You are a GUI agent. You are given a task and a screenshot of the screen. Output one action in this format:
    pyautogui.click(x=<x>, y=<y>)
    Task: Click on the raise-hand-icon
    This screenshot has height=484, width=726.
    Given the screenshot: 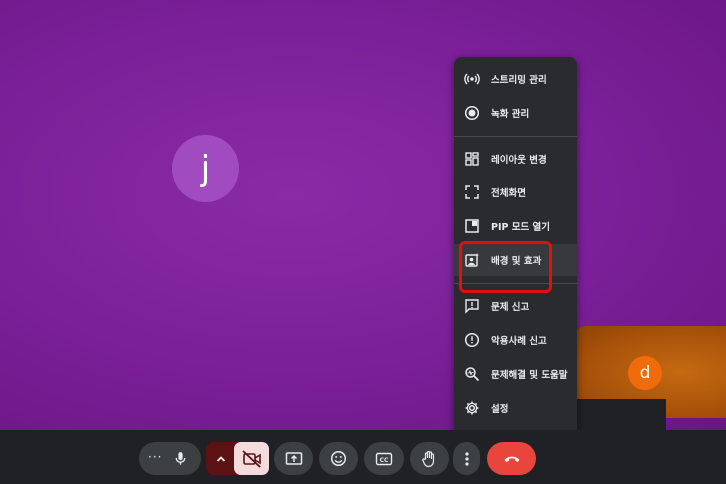 What is the action you would take?
    pyautogui.click(x=429, y=459)
    